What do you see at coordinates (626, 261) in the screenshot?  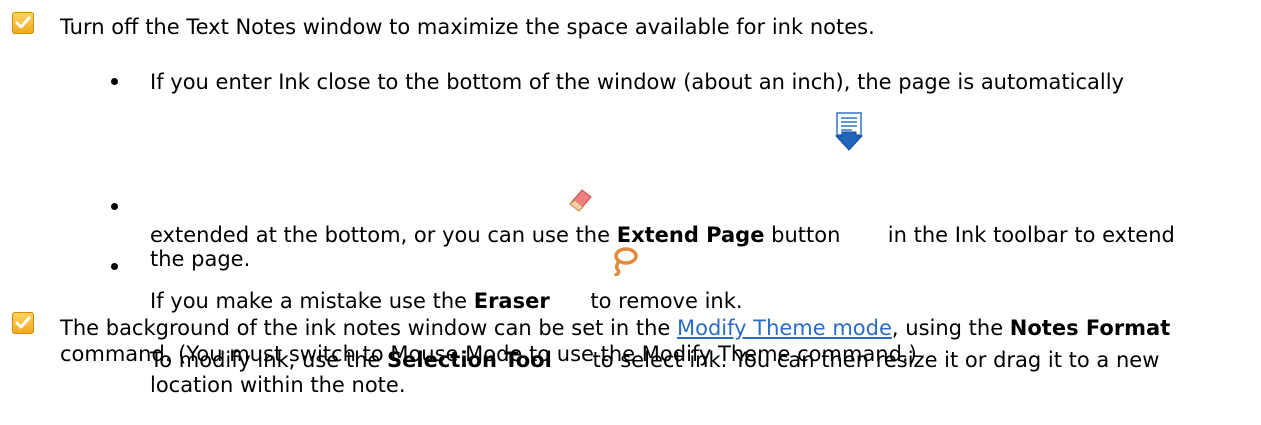 I see `lasso-selection-icon` at bounding box center [626, 261].